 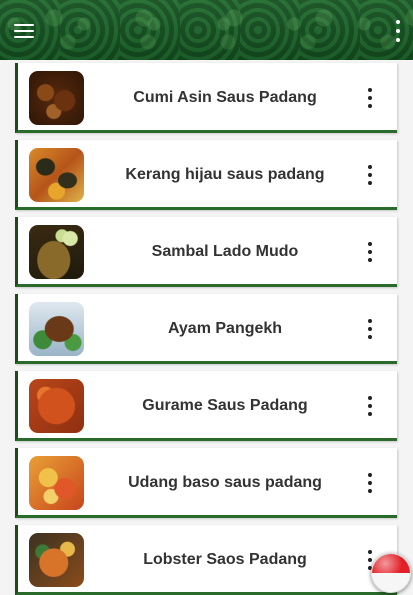 What do you see at coordinates (25, 31) in the screenshot?
I see `hamburger-menu-icon` at bounding box center [25, 31].